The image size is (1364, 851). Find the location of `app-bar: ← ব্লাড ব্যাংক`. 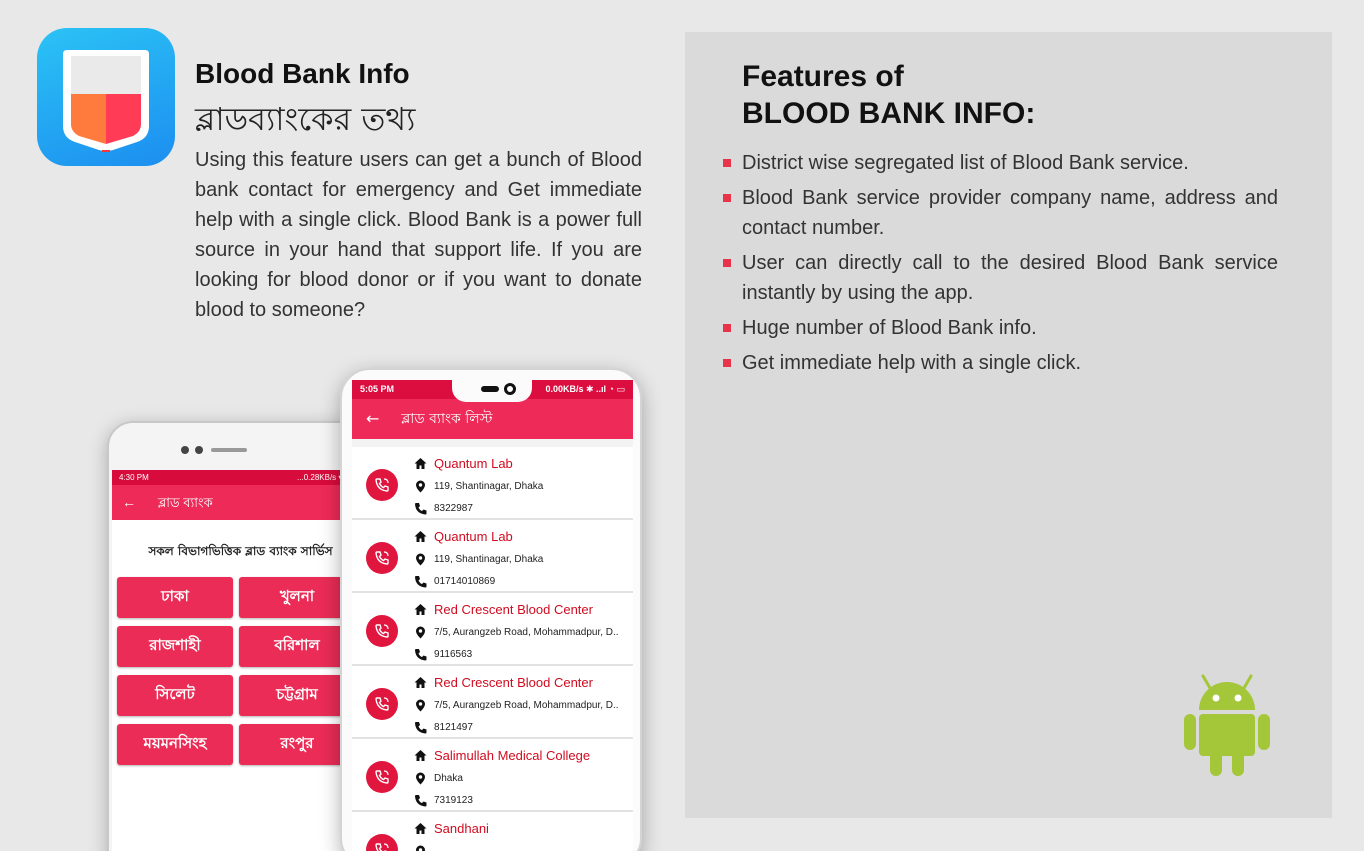

app-bar: ← ব্লাড ব্যাংক is located at coordinates (238, 502).